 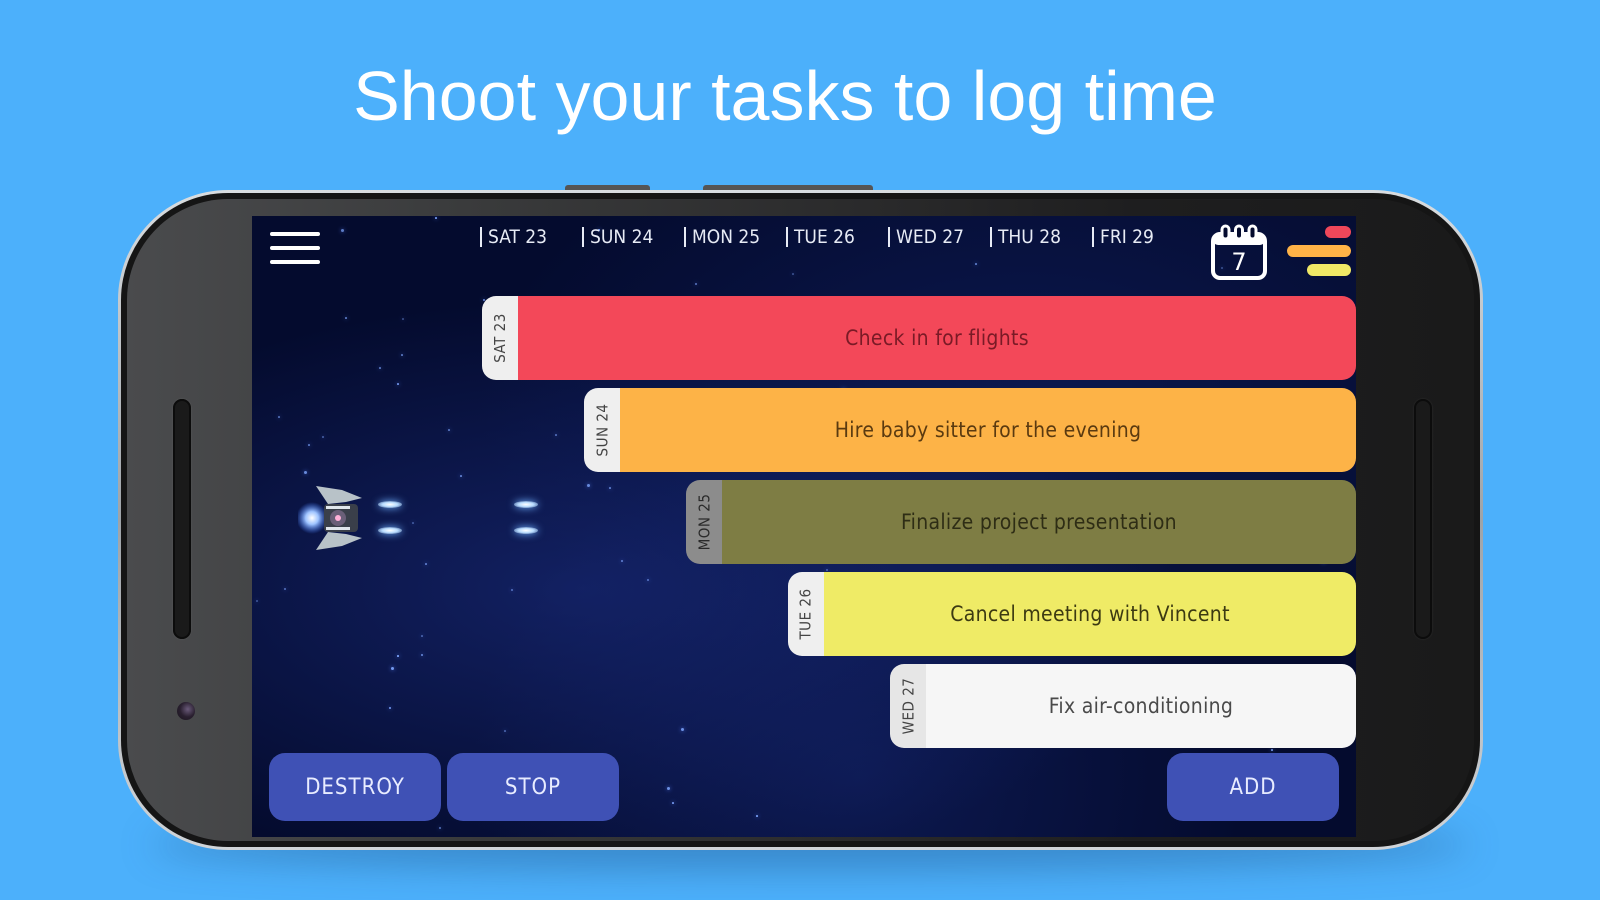 What do you see at coordinates (930, 237) in the screenshot?
I see `day-label: WED 27` at bounding box center [930, 237].